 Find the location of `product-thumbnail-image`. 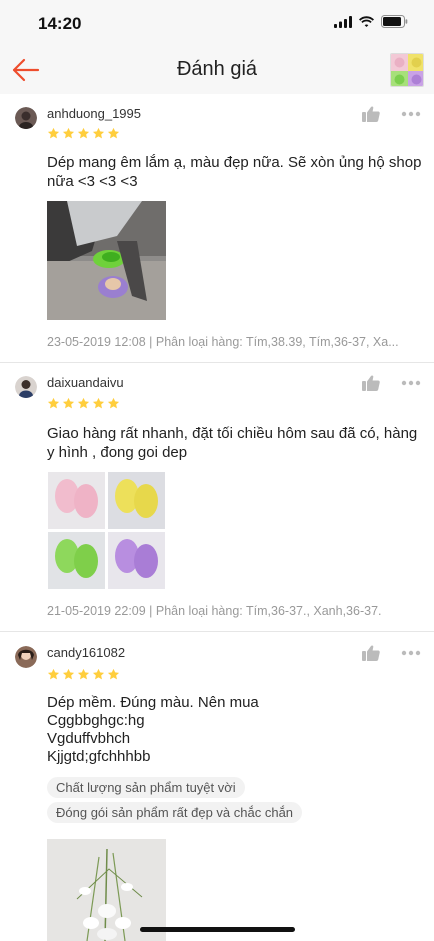

product-thumbnail-image is located at coordinates (407, 70).